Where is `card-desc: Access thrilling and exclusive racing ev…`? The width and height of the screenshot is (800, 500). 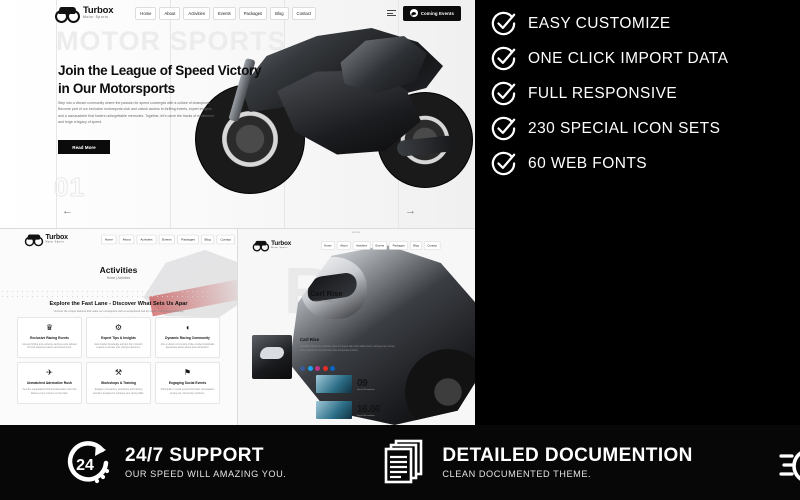 card-desc: Access thrilling and exclusive racing ev… is located at coordinates (49, 346).